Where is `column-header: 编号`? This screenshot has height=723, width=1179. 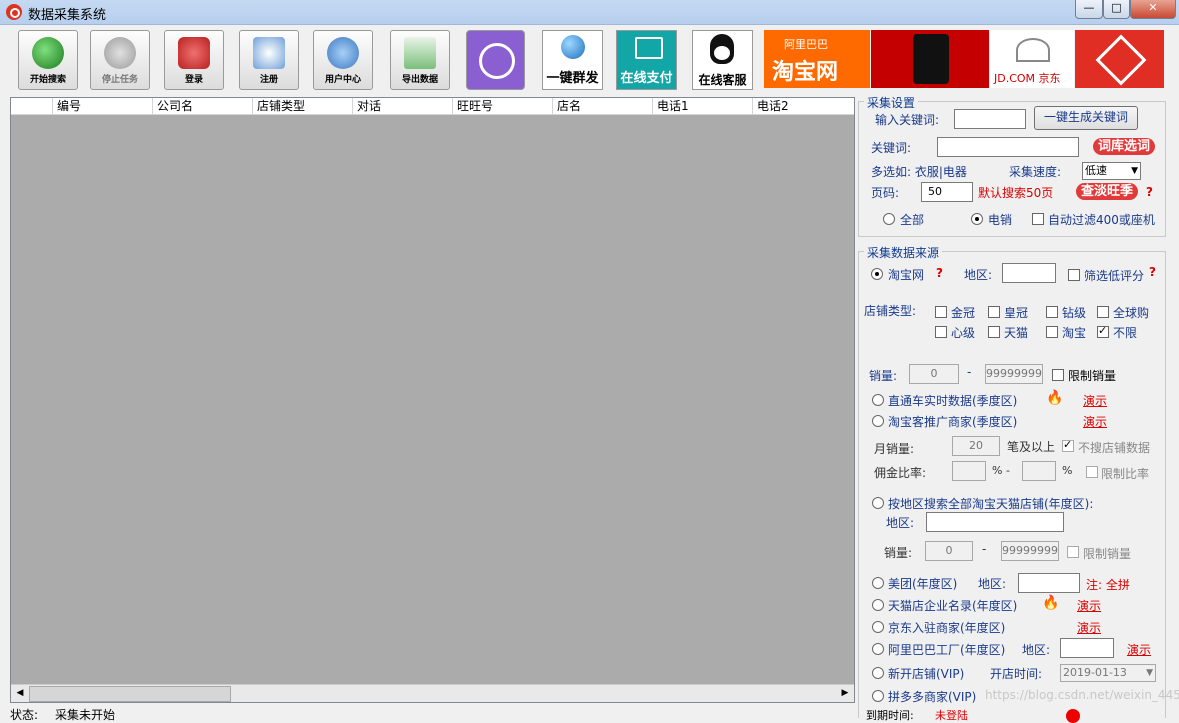
column-header: 编号 is located at coordinates (102, 106).